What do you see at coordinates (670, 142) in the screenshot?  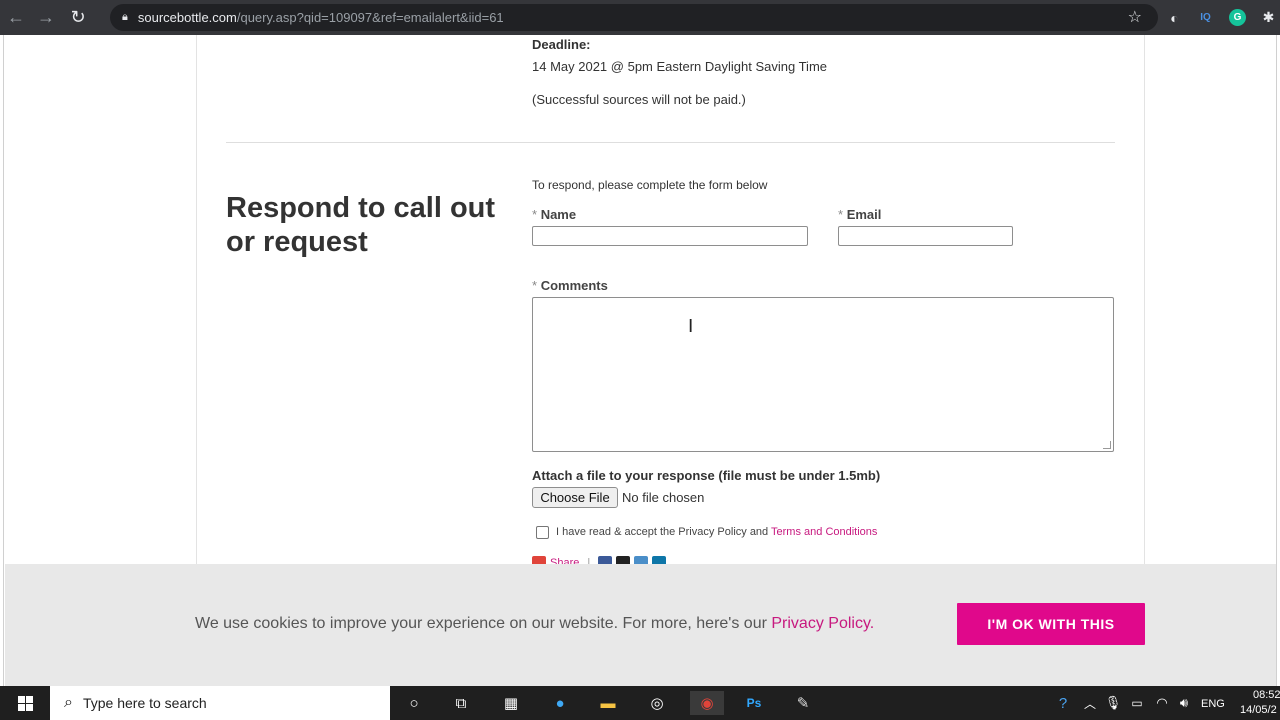 I see `divider` at bounding box center [670, 142].